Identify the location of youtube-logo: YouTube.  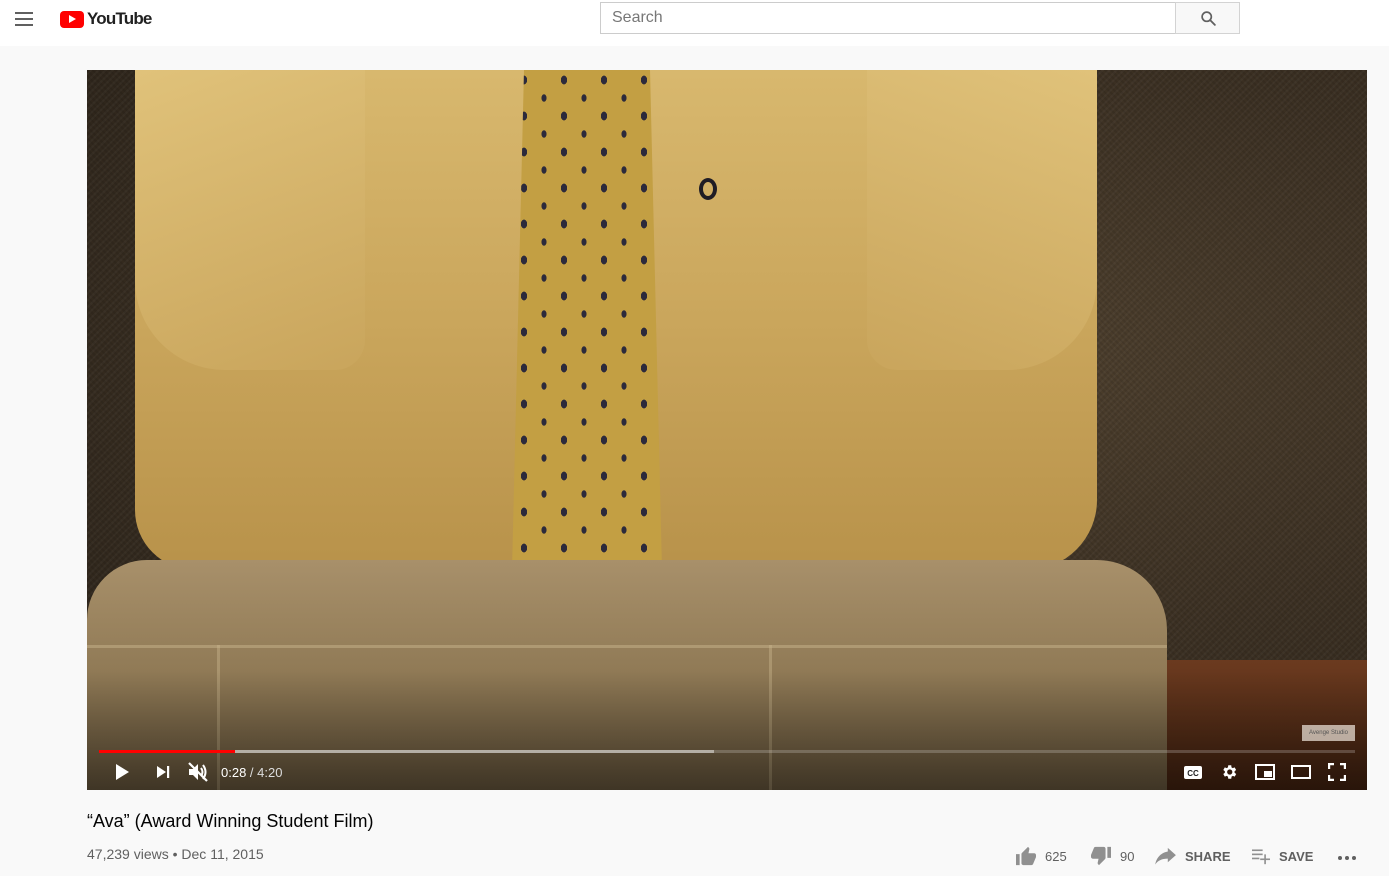
(106, 19).